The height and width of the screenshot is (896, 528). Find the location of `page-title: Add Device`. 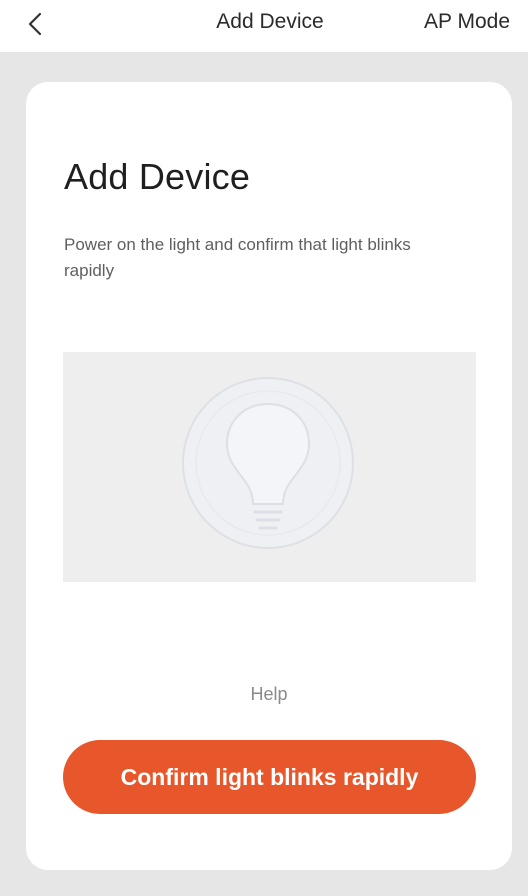

page-title: Add Device is located at coordinates (157, 176).